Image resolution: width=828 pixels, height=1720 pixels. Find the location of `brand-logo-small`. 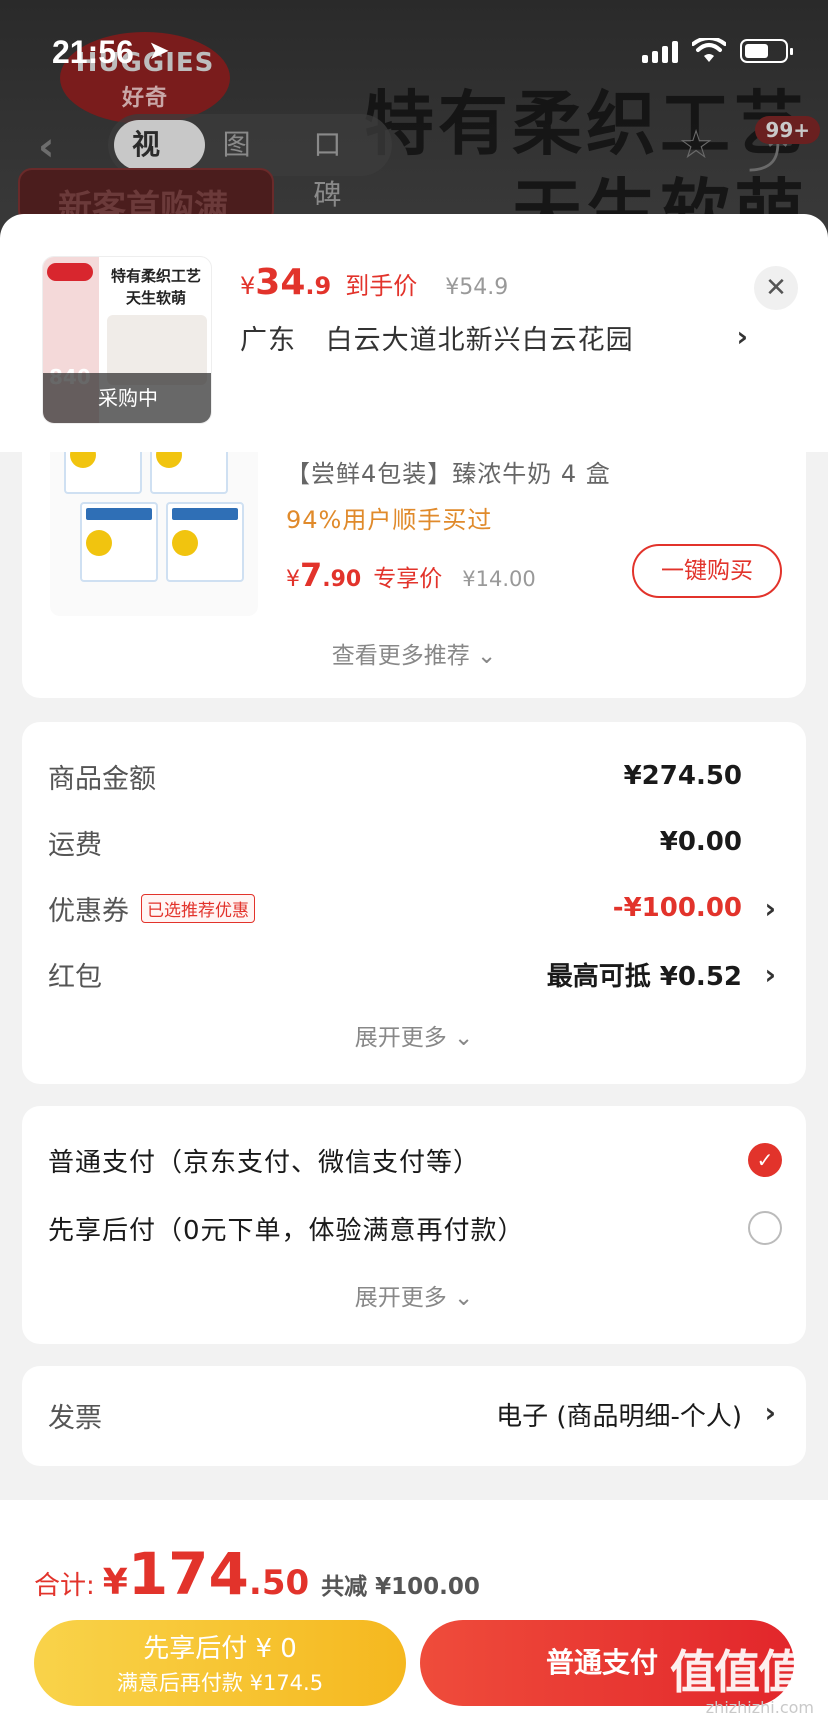

brand-logo-small is located at coordinates (70, 272).